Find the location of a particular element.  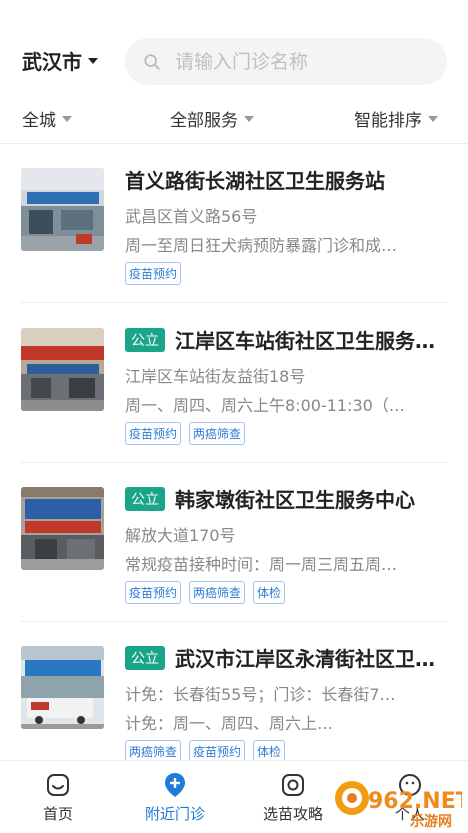

filter-area: 全城 is located at coordinates (47, 118).